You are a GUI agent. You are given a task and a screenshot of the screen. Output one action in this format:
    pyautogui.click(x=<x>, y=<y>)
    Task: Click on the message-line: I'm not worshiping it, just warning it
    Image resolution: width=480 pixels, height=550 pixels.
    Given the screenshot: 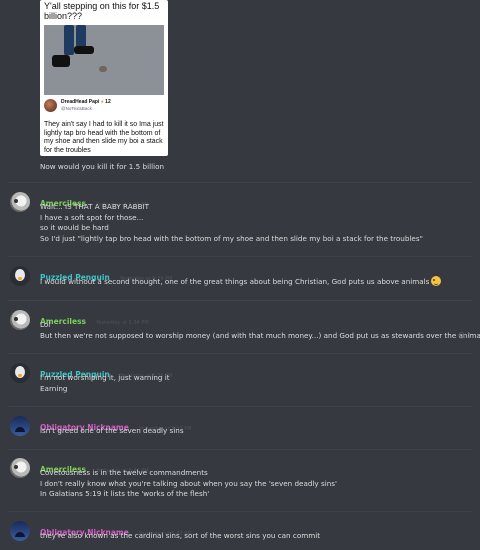 What is the action you would take?
    pyautogui.click(x=105, y=377)
    